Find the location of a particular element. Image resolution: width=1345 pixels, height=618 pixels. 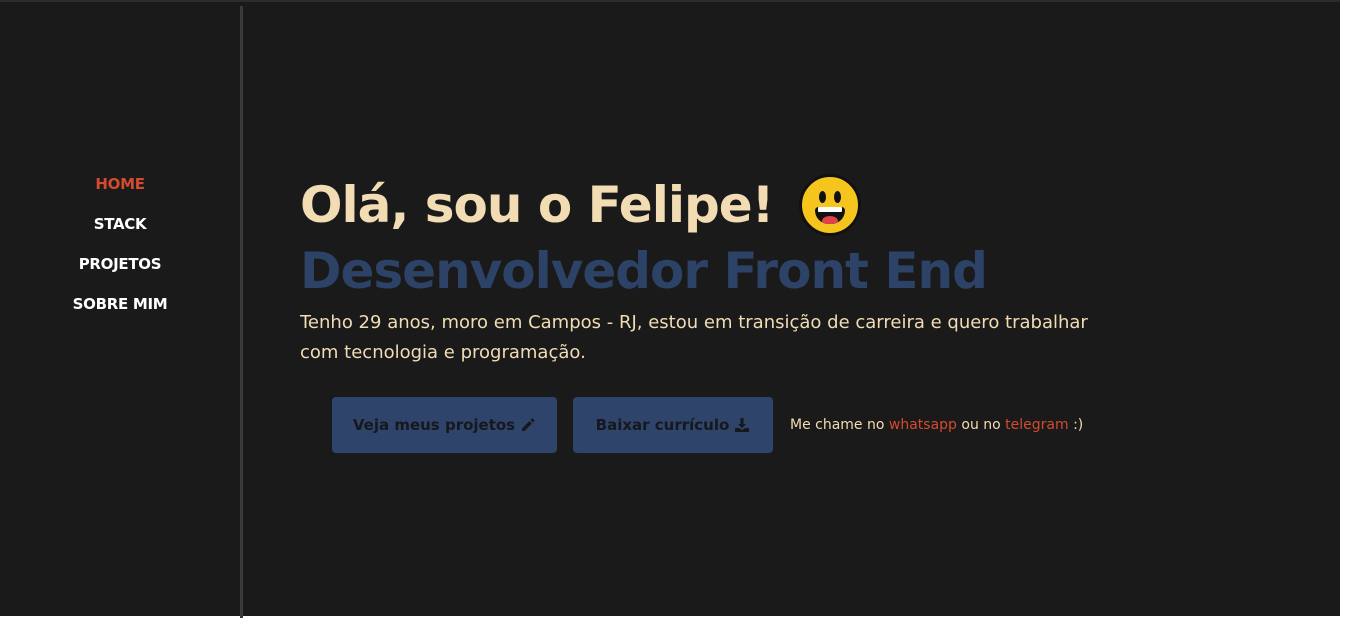

download-cv-button: Baixar currículo is located at coordinates (673, 425).